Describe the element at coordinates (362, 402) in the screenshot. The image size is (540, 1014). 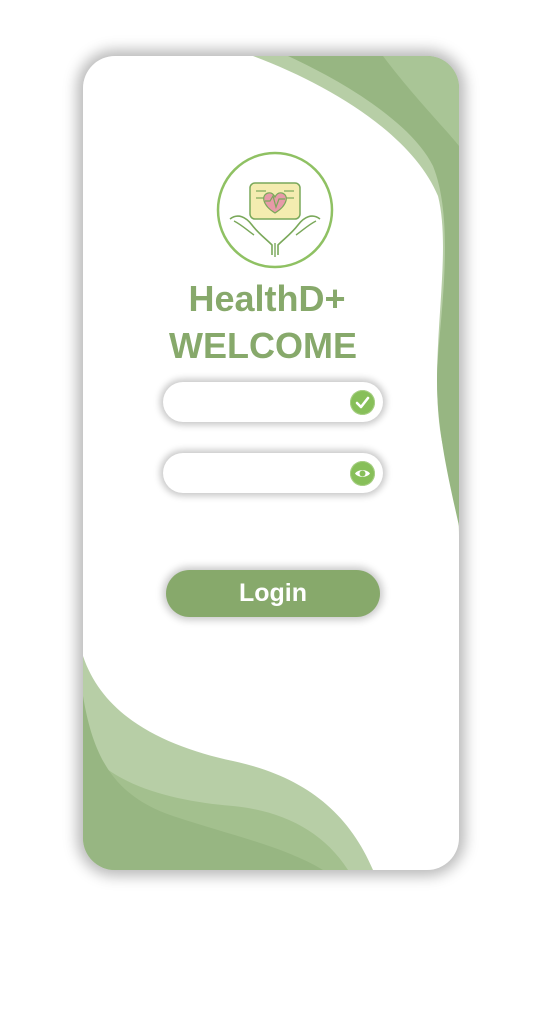
I see `check-circle-icon` at that location.